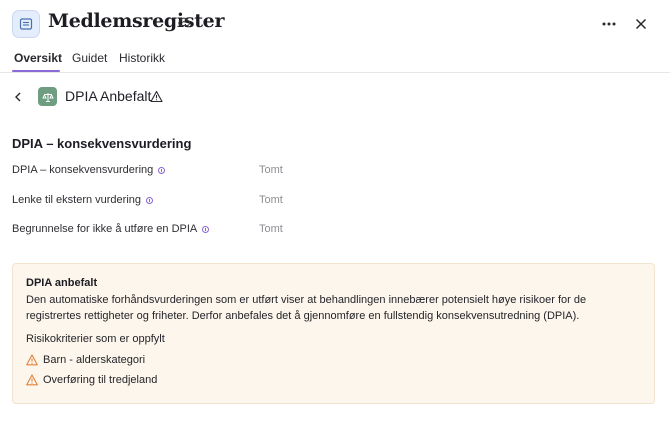 This screenshot has width=670, height=425. What do you see at coordinates (105, 229) in the screenshot?
I see `field-label-text: Begrunnelse for ikke å utføre en DPIA` at bounding box center [105, 229].